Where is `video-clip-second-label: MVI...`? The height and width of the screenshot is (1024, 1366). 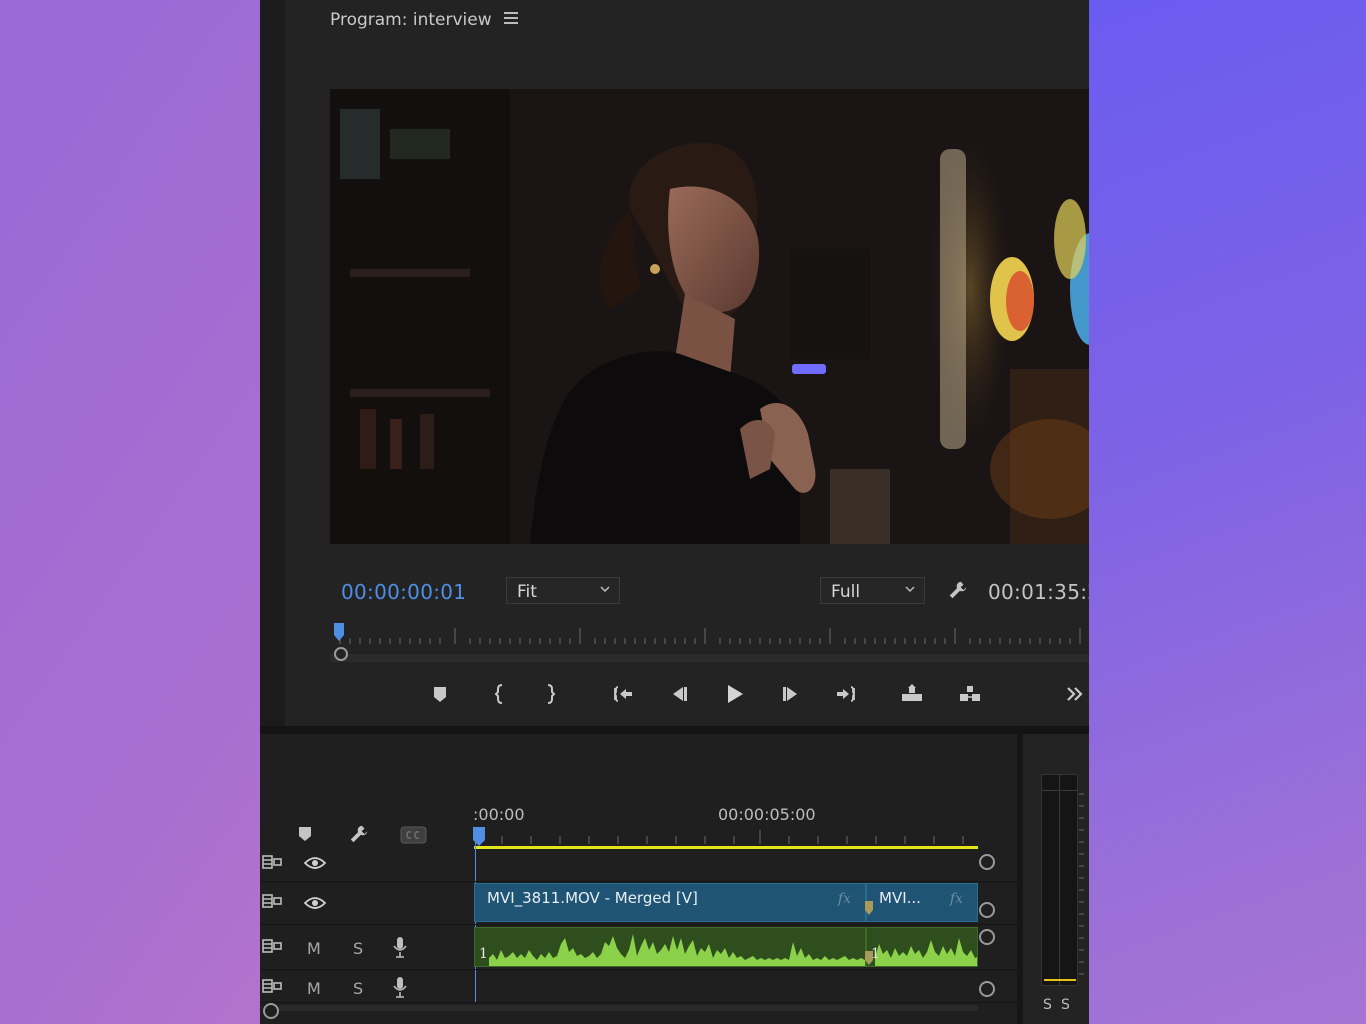 video-clip-second-label: MVI... is located at coordinates (900, 898).